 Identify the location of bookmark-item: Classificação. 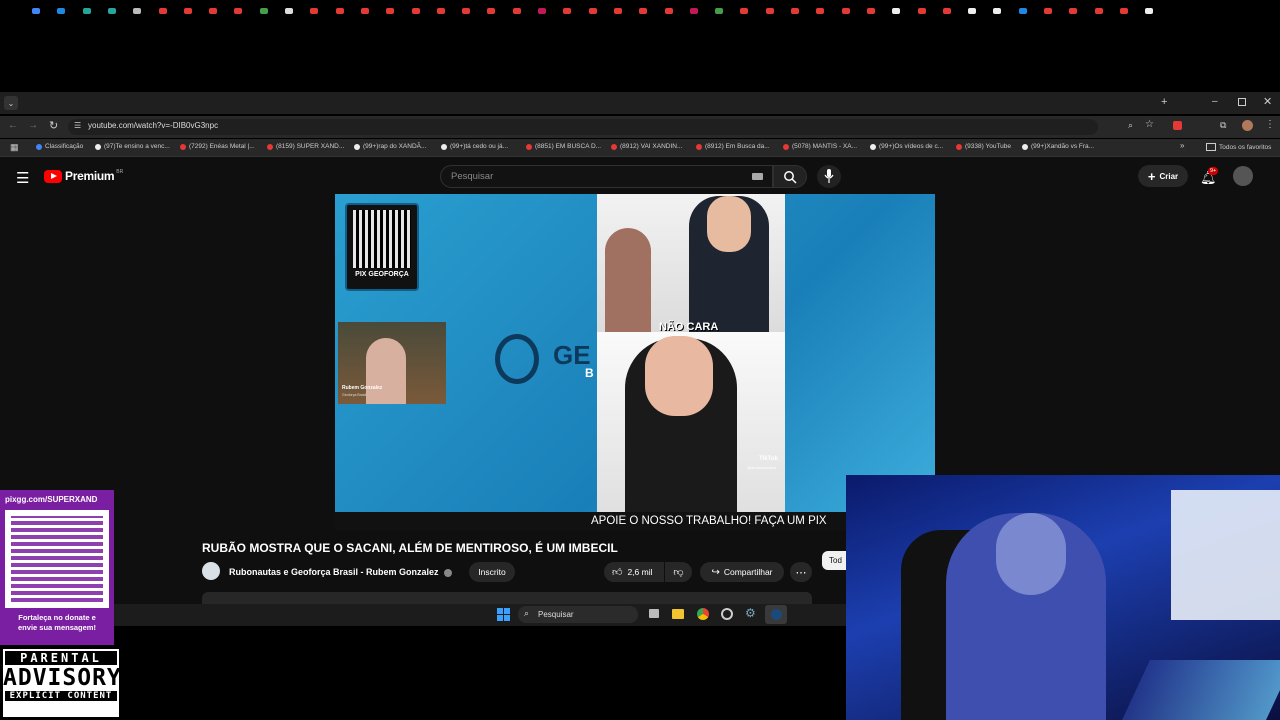
(59, 146).